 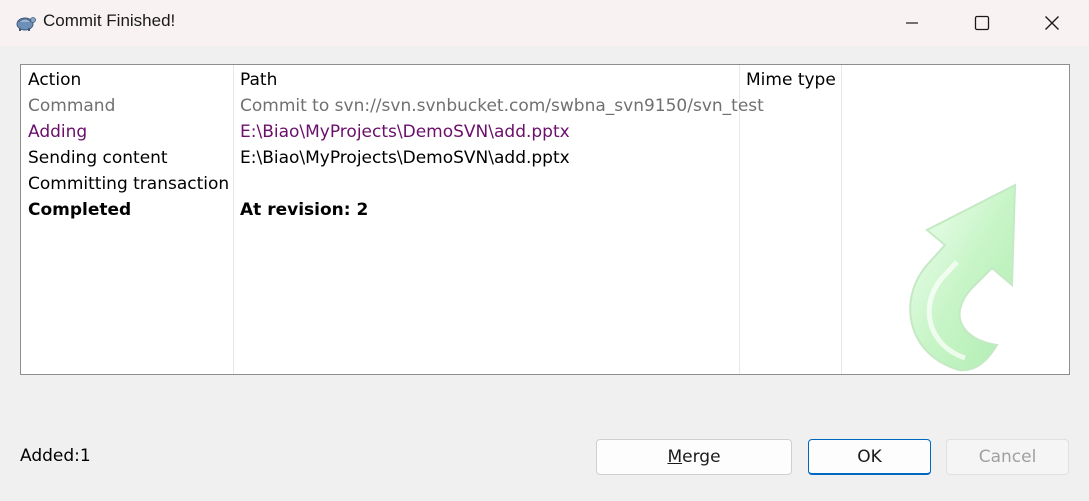 What do you see at coordinates (675, 457) in the screenshot?
I see `merge-mnemonic: M` at bounding box center [675, 457].